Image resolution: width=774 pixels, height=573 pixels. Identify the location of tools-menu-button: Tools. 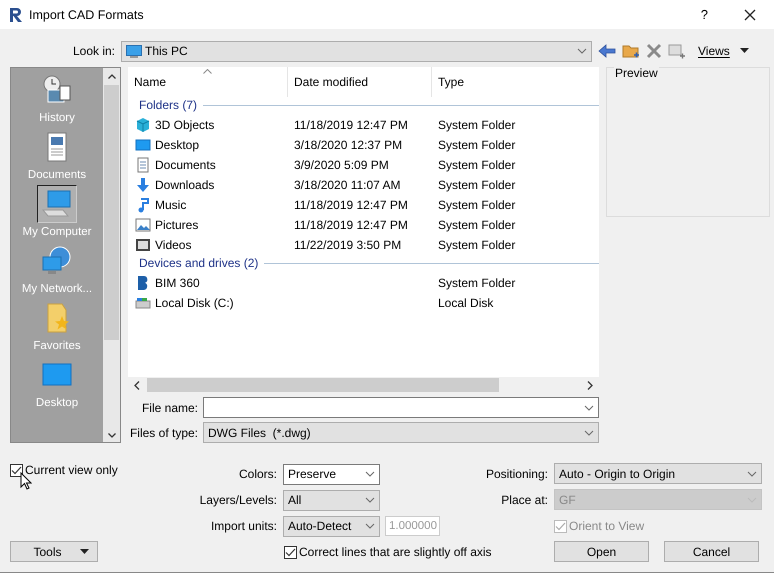
(54, 551).